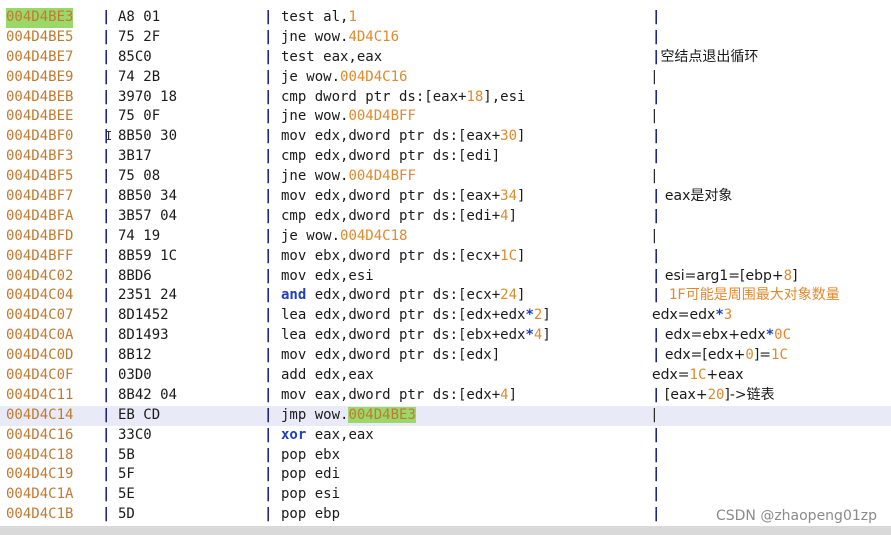 This screenshot has width=891, height=535. What do you see at coordinates (39, 376) in the screenshot?
I see `address-cell: 004D4C0F` at bounding box center [39, 376].